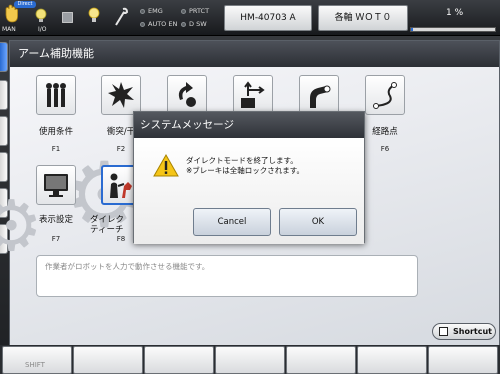 Image resolution: width=500 pixels, height=374 pixels. I want to click on shortcut-button: Shortcut, so click(464, 331).